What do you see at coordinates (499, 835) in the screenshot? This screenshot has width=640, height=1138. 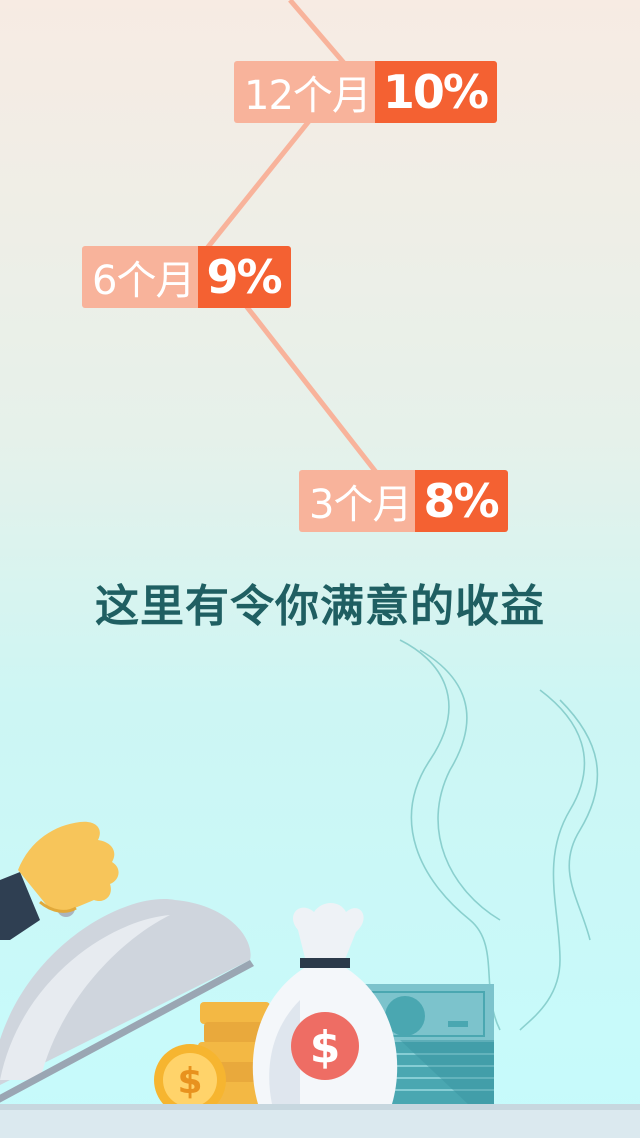 I see `steam-icon` at bounding box center [499, 835].